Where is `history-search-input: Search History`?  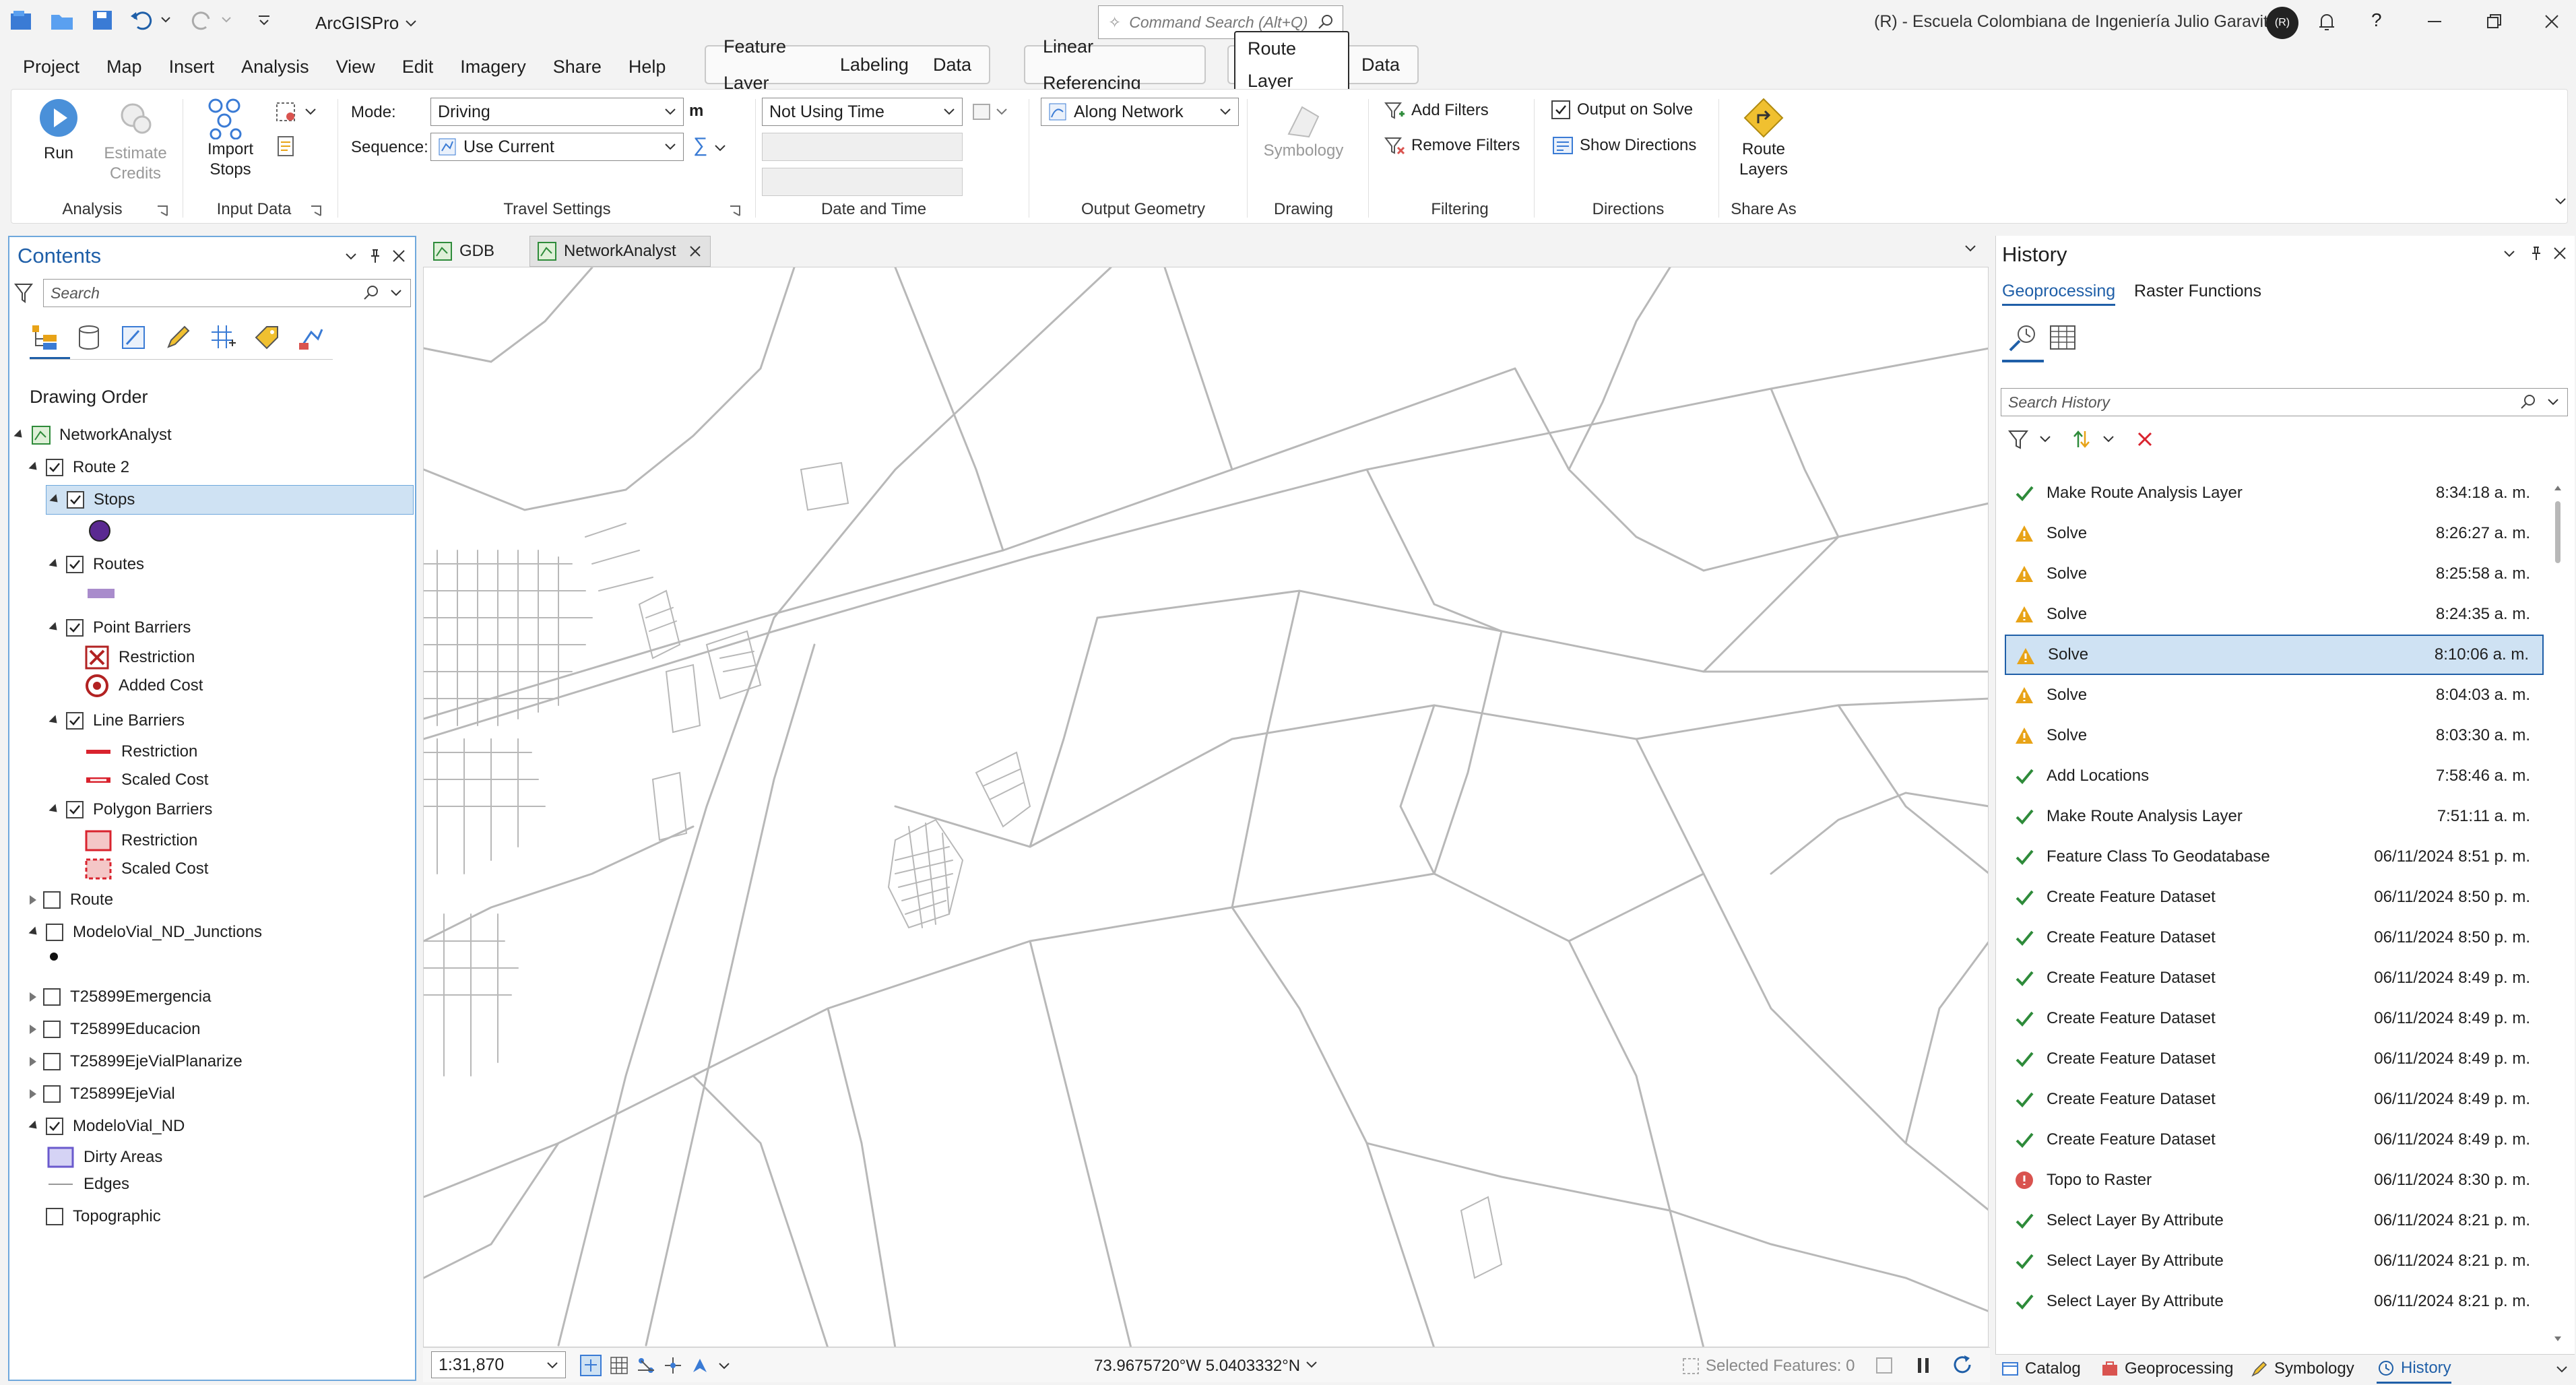 history-search-input: Search History is located at coordinates (2284, 402).